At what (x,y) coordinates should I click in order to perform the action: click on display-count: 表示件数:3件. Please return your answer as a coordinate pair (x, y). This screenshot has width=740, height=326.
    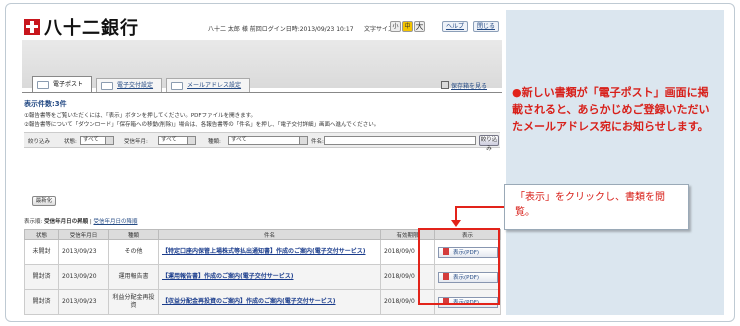
    Looking at the image, I should click on (45, 104).